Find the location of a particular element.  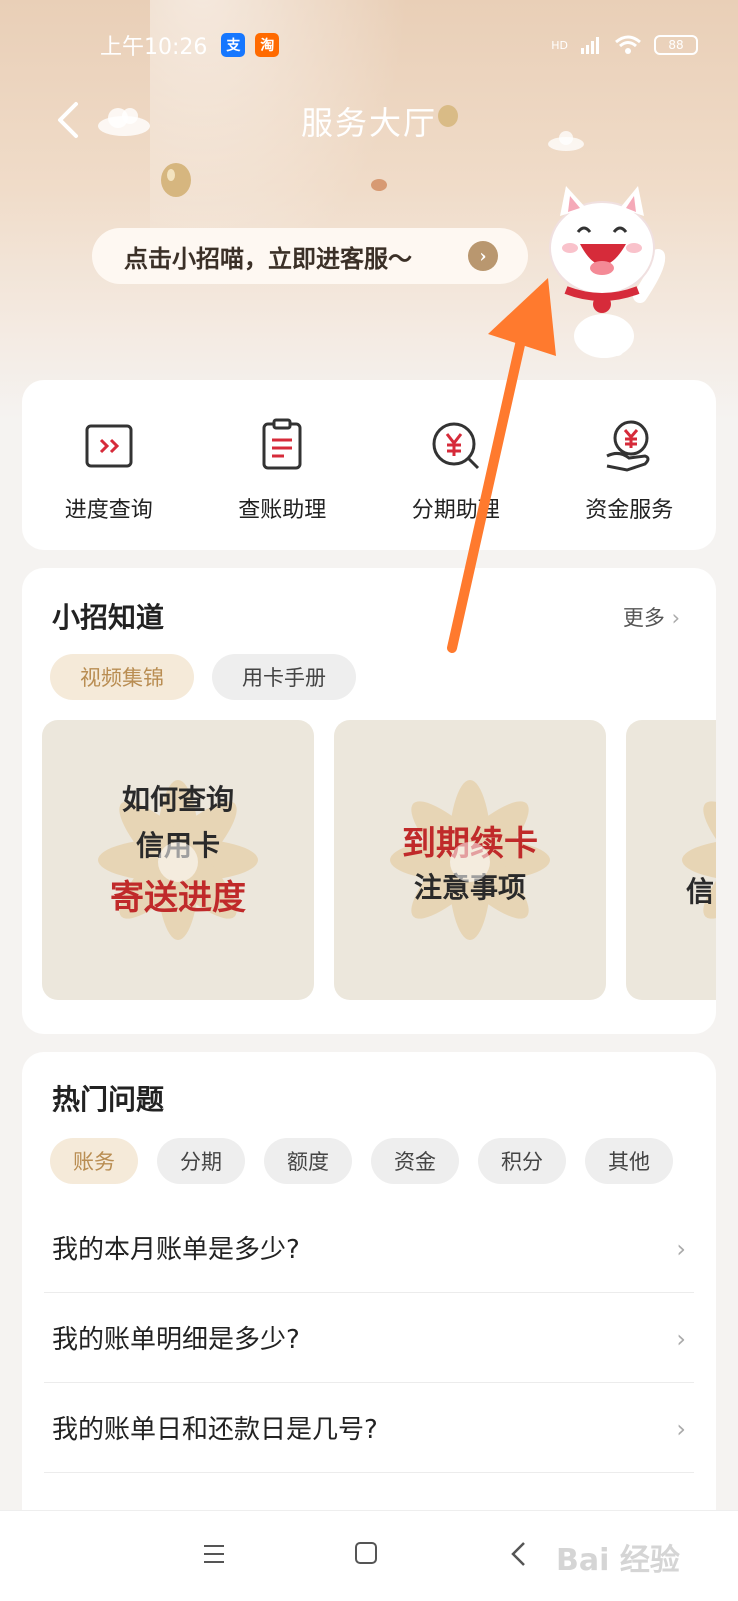

video-title-line: 信 is located at coordinates (700, 891).